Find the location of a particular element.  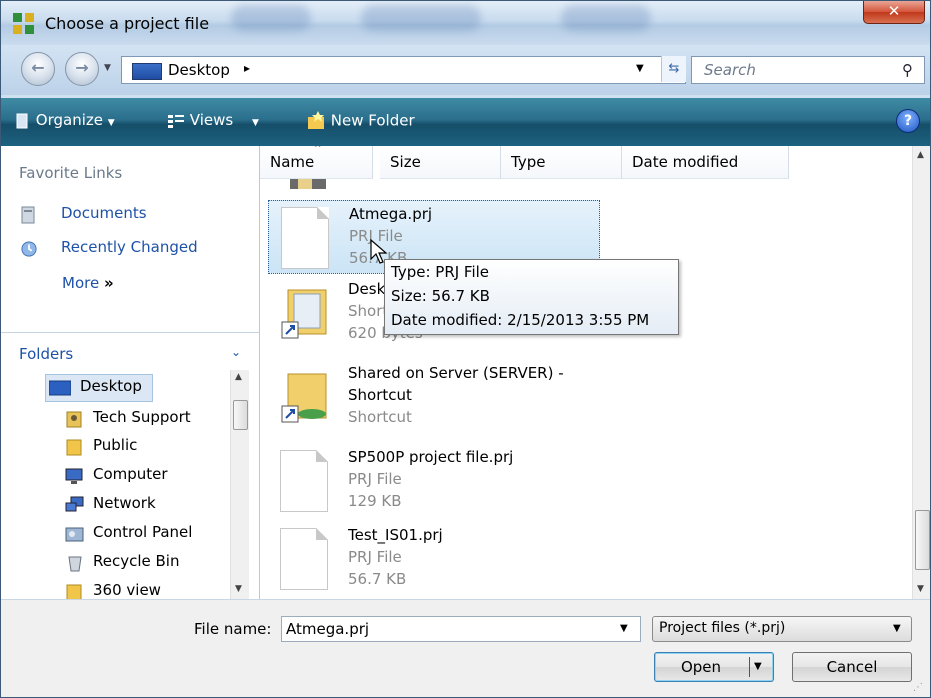

organize-button: Organize ▼ is located at coordinates (65, 120).